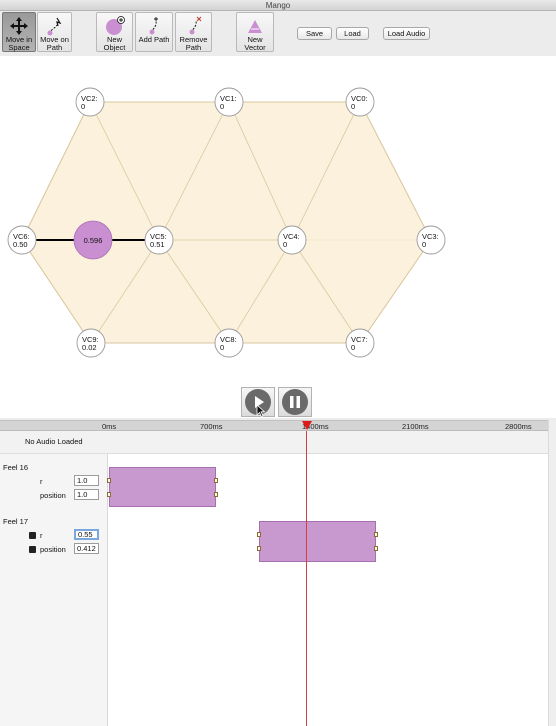 This screenshot has height=726, width=556. What do you see at coordinates (16, 521) in the screenshot?
I see `feel-17-title: Feel 17` at bounding box center [16, 521].